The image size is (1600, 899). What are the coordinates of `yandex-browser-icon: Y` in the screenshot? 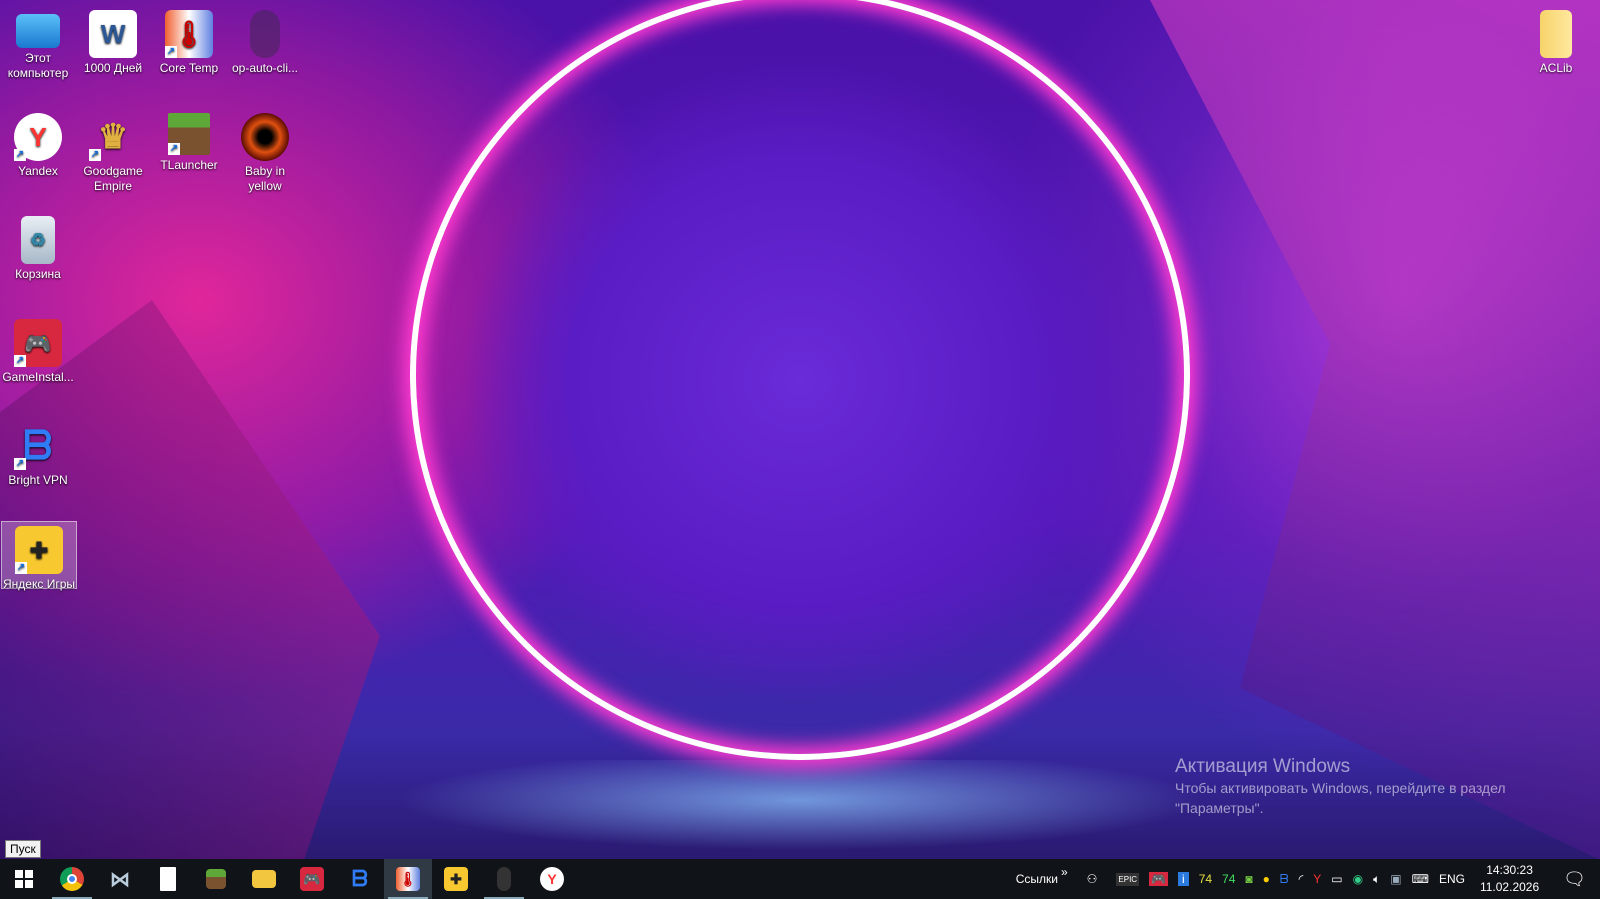 It's located at (552, 879).